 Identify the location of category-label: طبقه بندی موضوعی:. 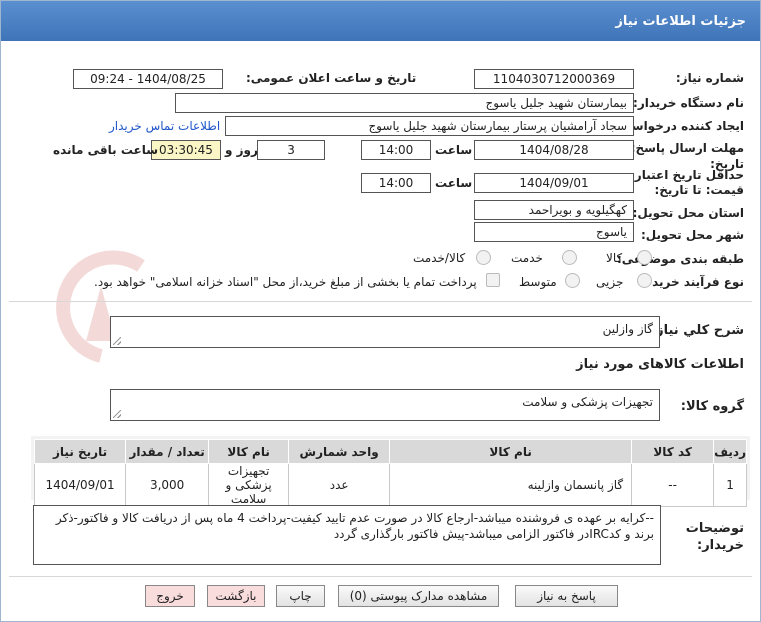
(680, 259).